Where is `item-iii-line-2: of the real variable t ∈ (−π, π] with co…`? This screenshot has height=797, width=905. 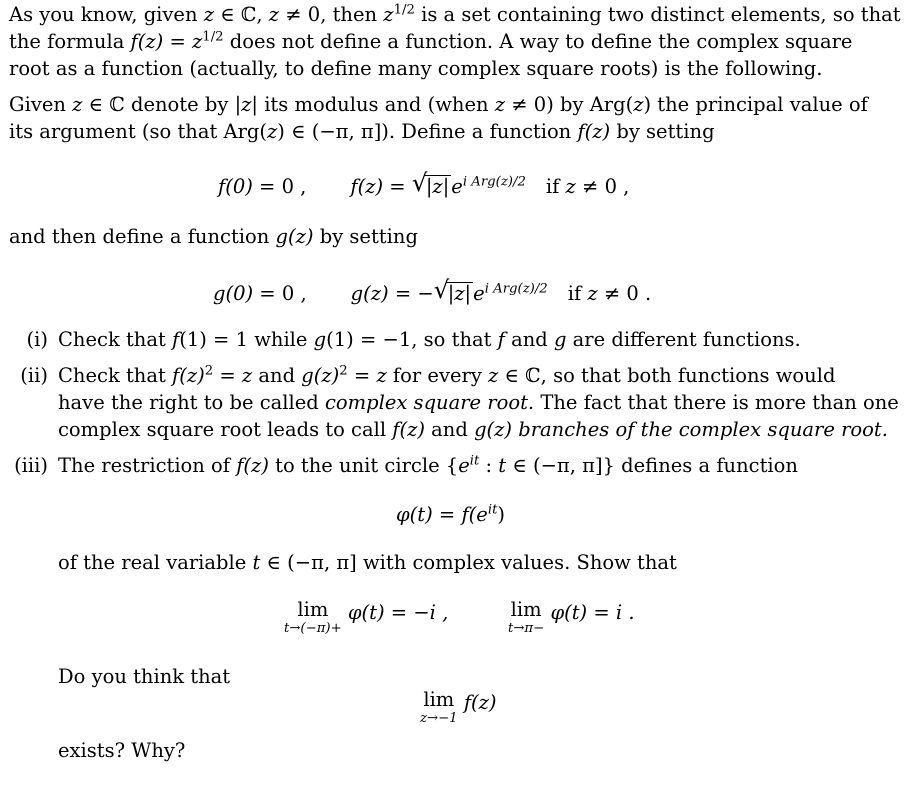 item-iii-line-2: of the real variable t ∈ (−π, π] with co… is located at coordinates (367, 563).